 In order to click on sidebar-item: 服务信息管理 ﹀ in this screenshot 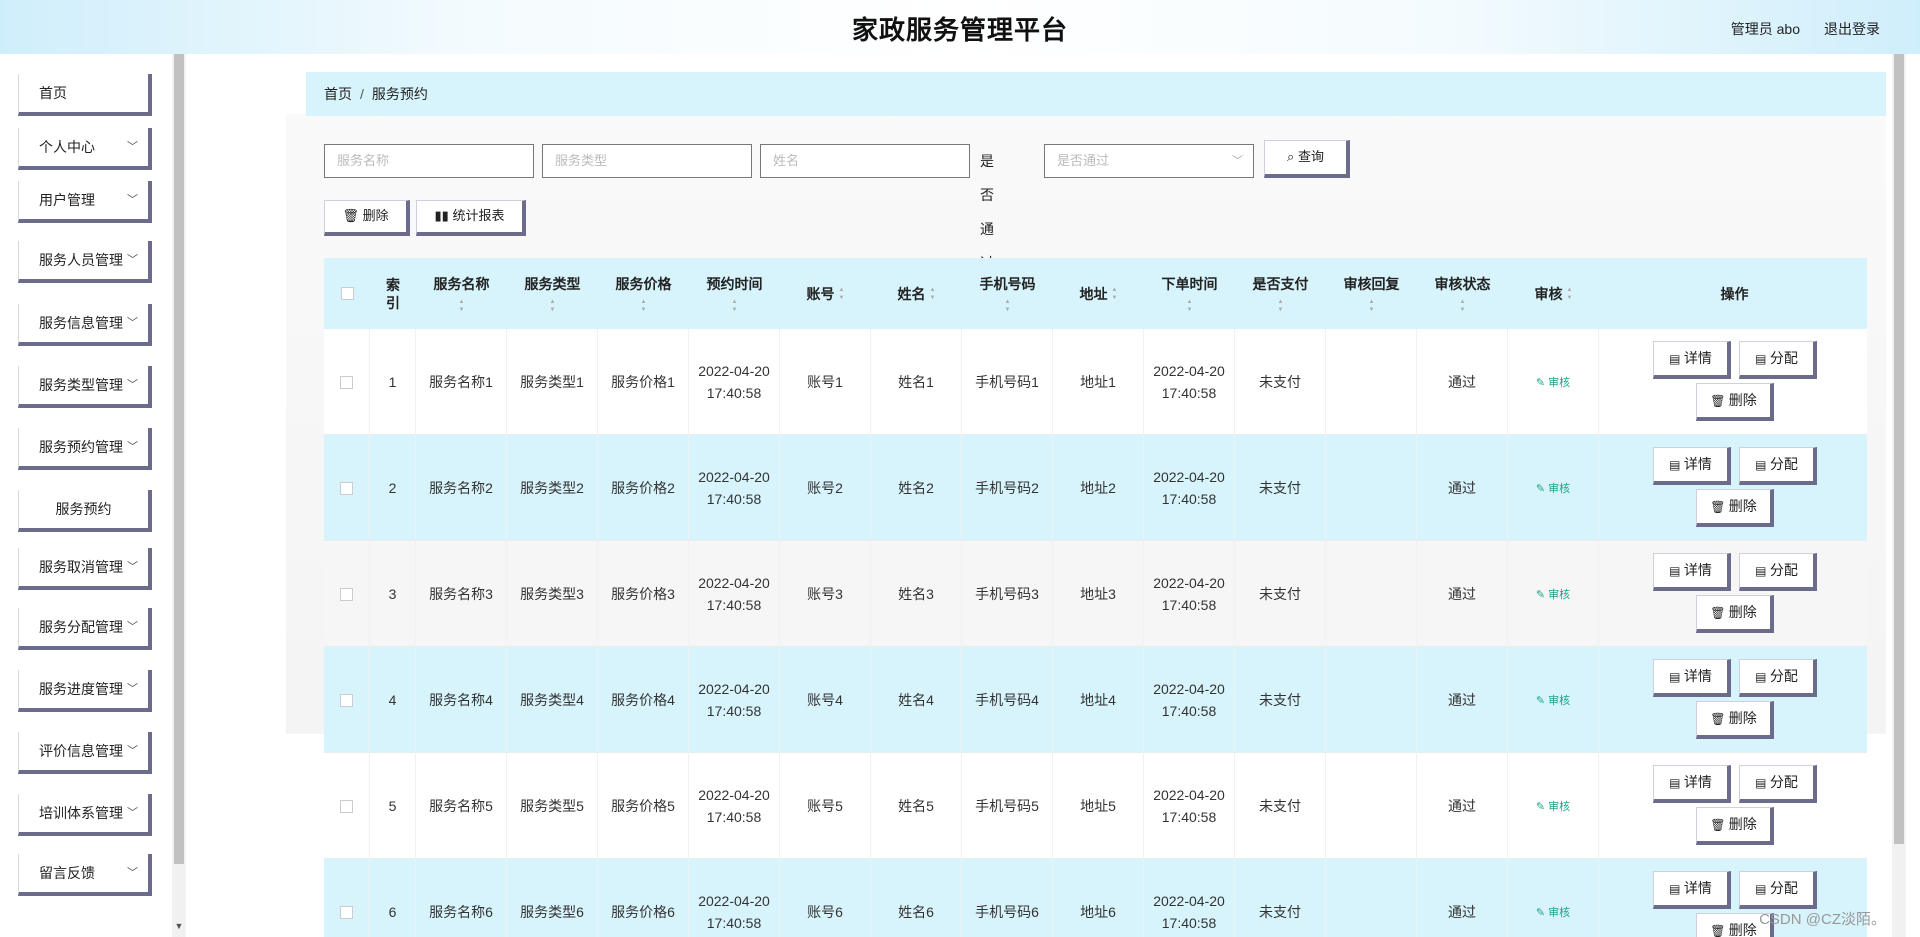, I will do `click(85, 325)`.